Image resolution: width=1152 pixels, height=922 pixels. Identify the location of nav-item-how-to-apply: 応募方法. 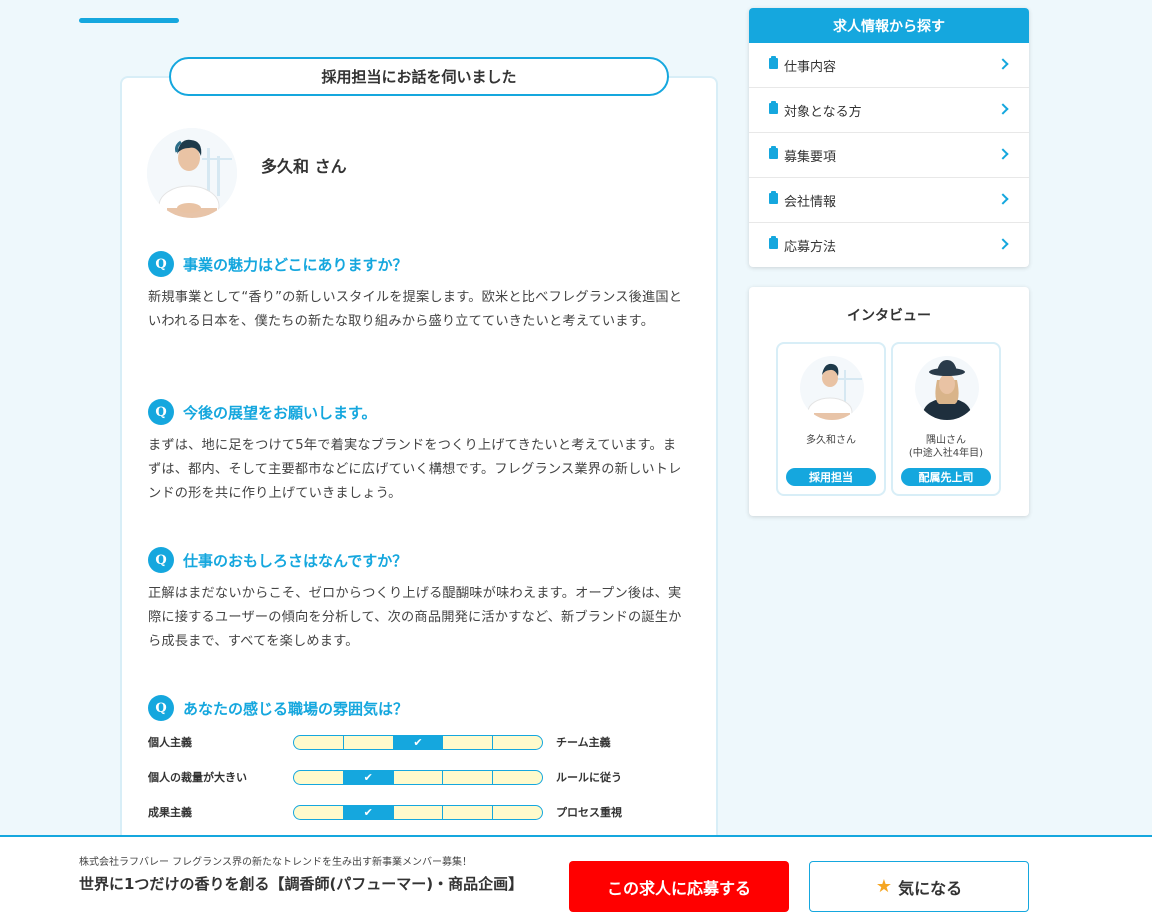
(889, 245).